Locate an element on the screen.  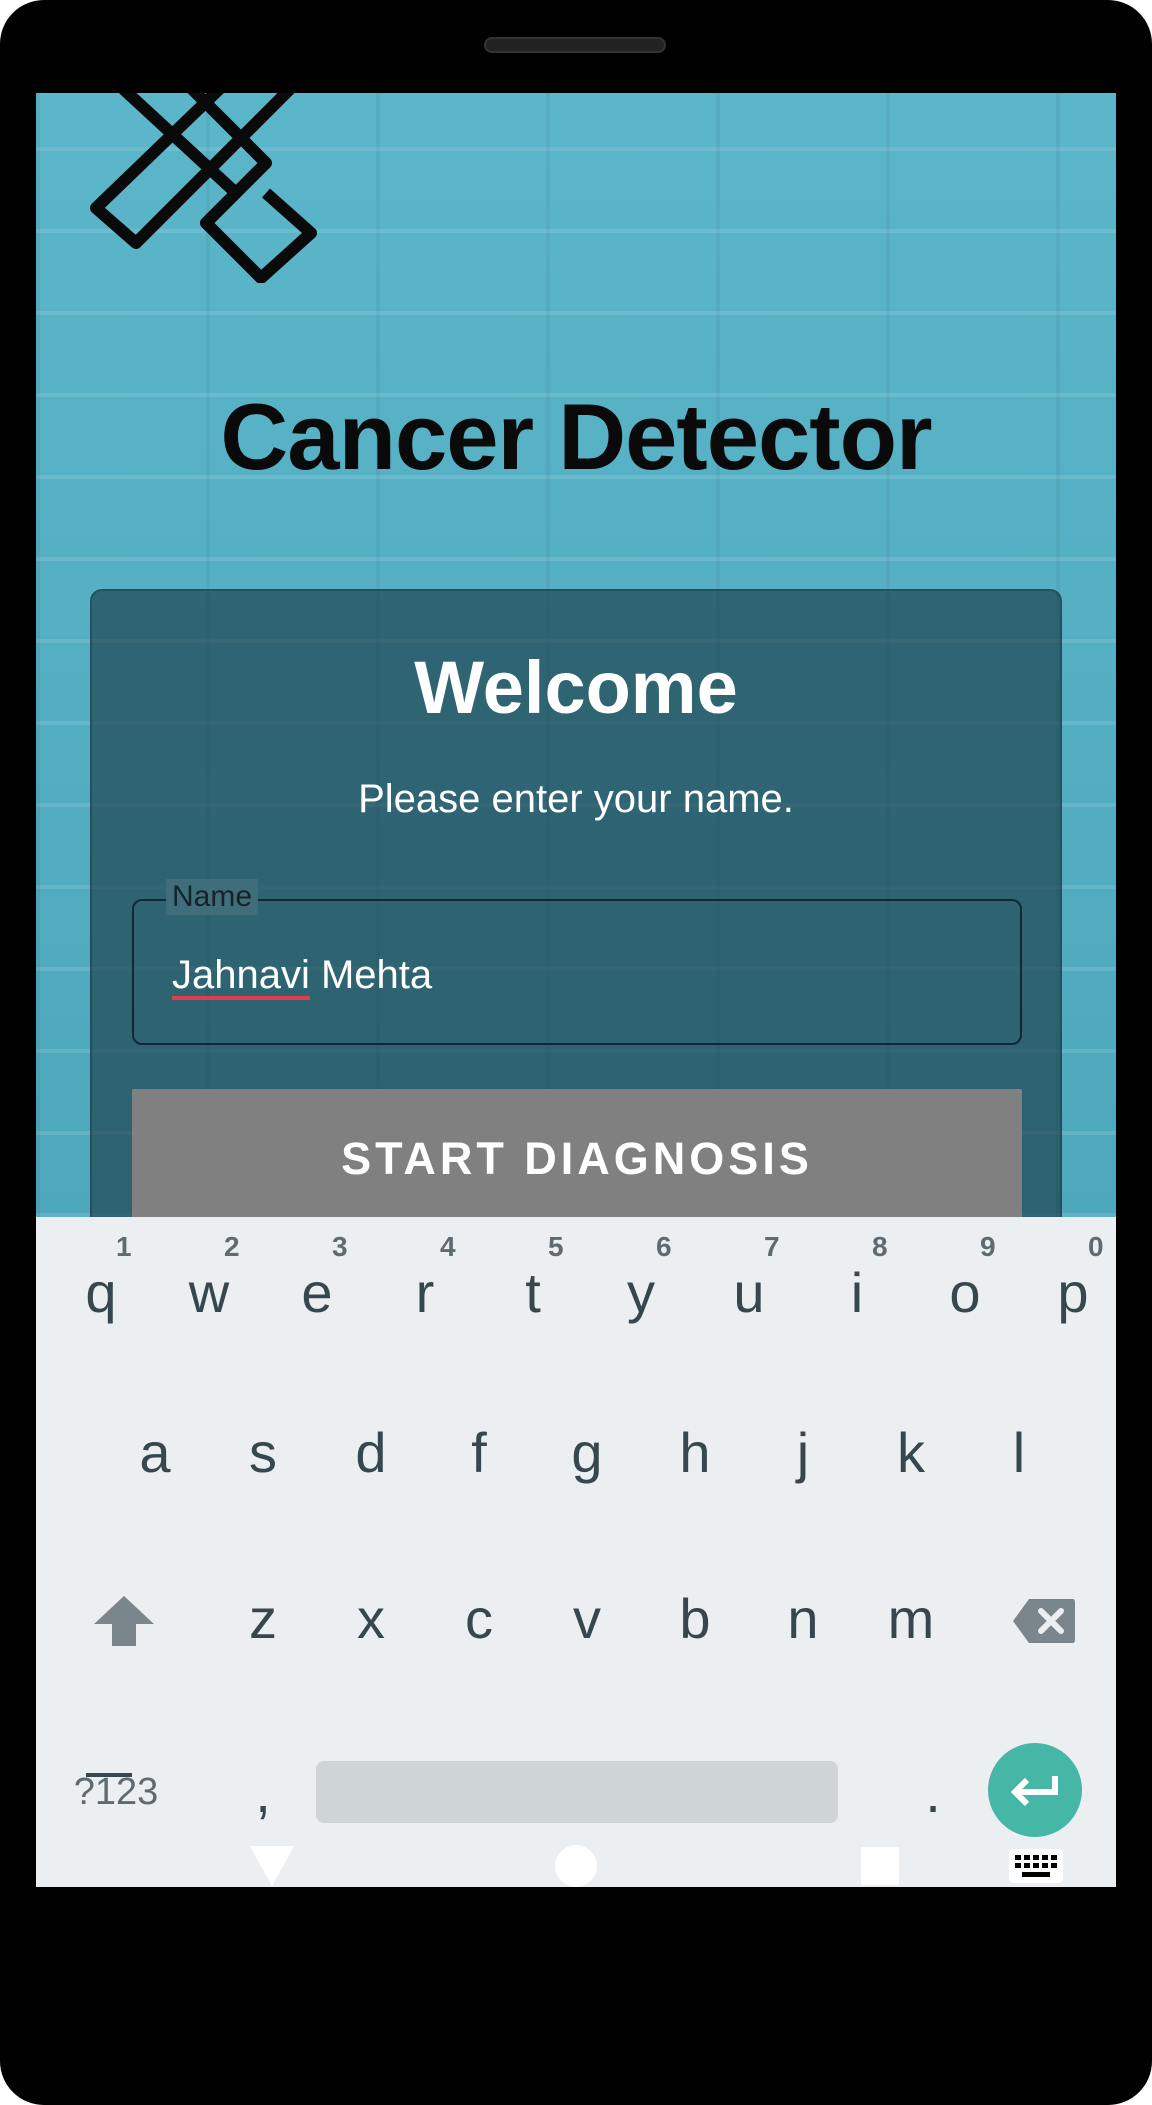
app-title: Cancer Detector is located at coordinates (576, 436).